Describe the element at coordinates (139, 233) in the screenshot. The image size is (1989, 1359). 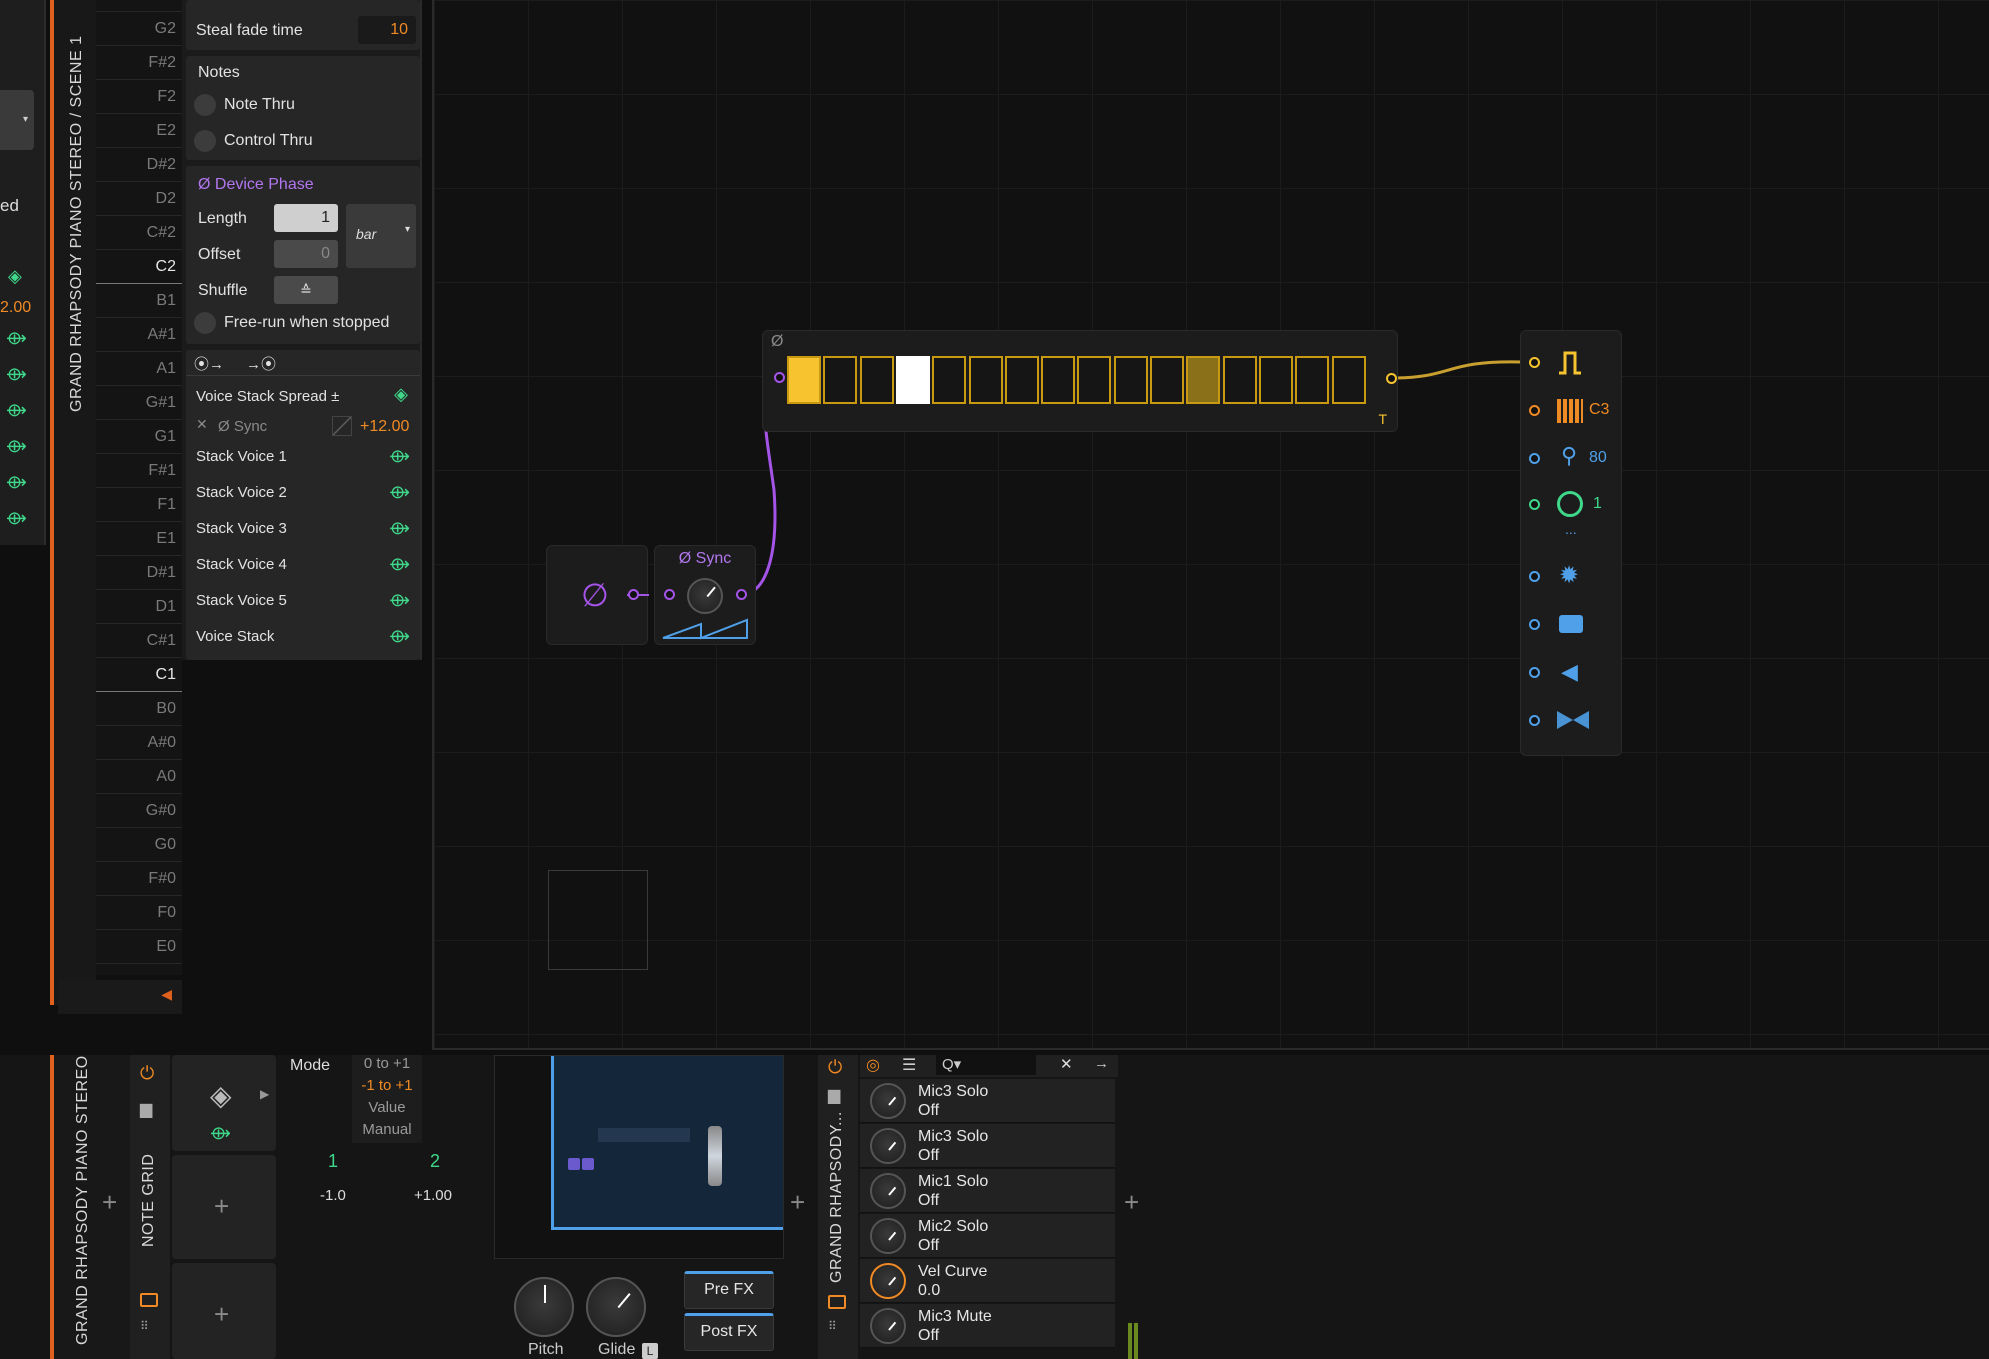
I see `piano-key: C#2` at that location.